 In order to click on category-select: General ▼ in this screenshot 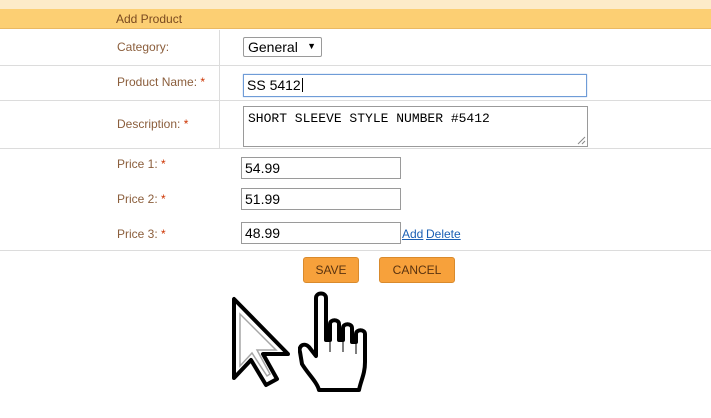, I will do `click(282, 47)`.